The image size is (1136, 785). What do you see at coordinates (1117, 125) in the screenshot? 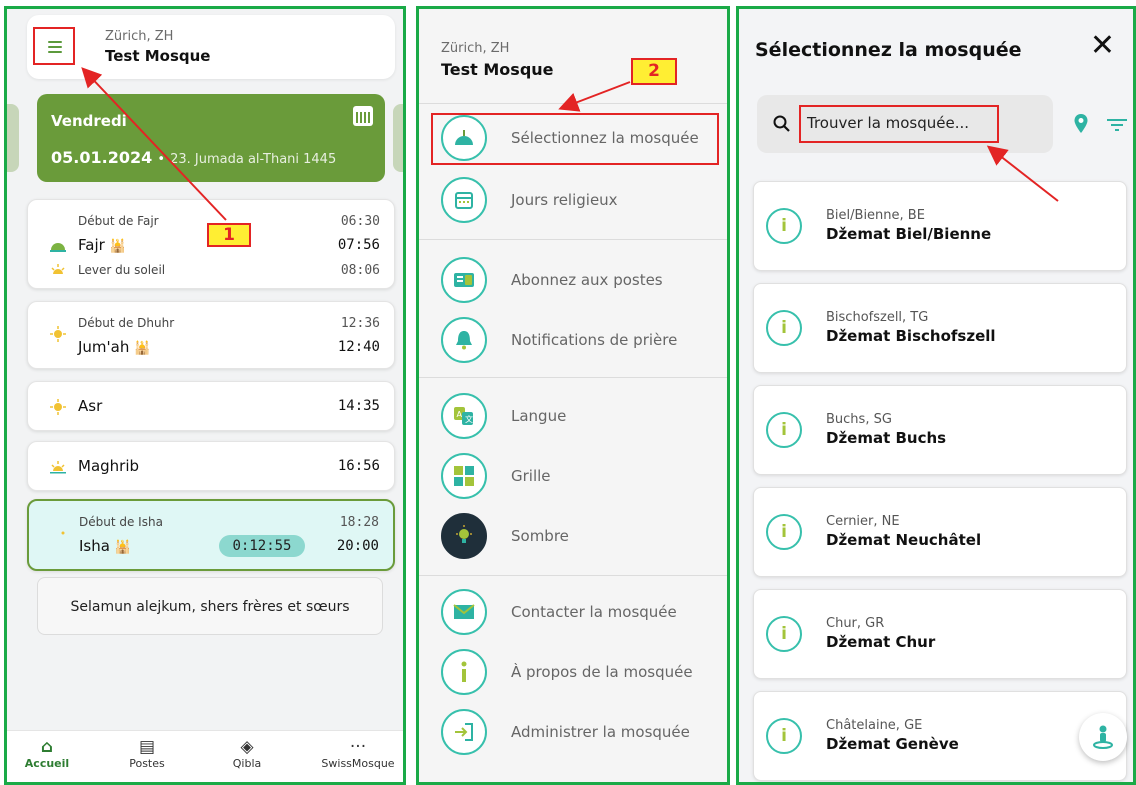
I see `filter-icon` at bounding box center [1117, 125].